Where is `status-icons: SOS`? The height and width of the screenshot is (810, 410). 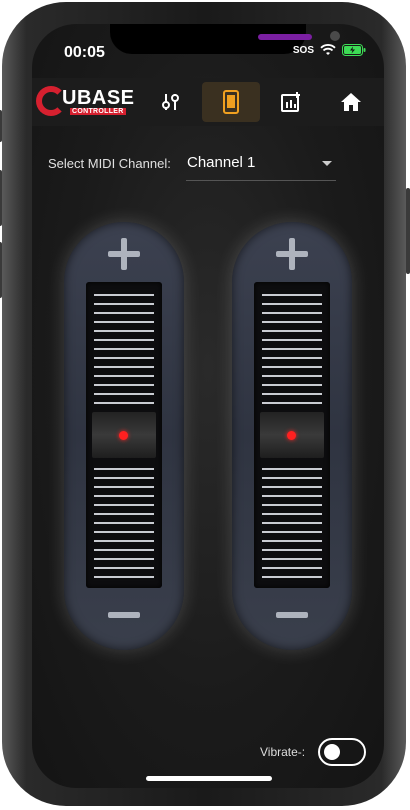
status-icons: SOS is located at coordinates (329, 50).